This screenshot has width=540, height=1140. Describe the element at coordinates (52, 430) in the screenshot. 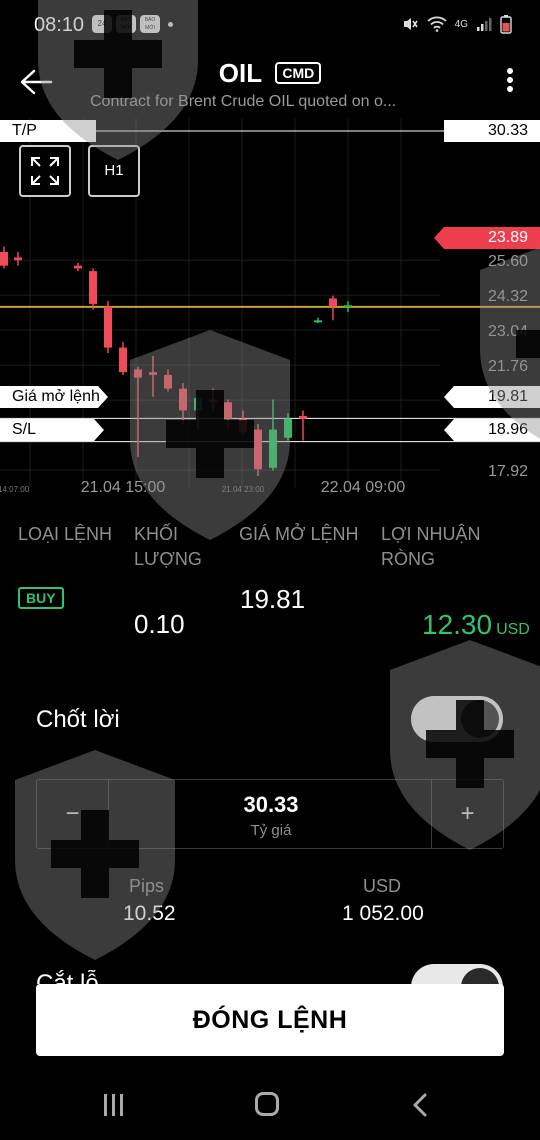

I see `stop-loss-line-label: S/L` at that location.